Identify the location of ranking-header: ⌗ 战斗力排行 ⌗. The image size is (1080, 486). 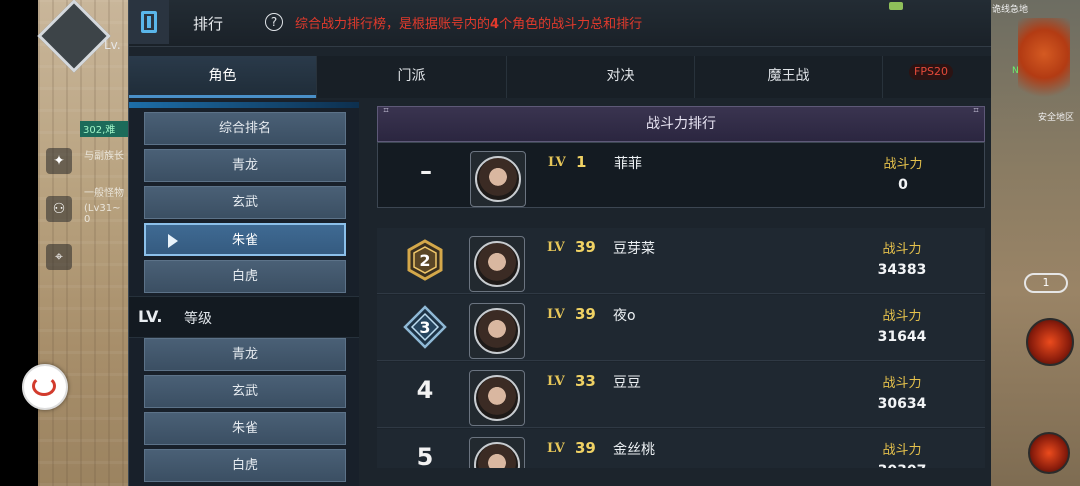
(681, 124).